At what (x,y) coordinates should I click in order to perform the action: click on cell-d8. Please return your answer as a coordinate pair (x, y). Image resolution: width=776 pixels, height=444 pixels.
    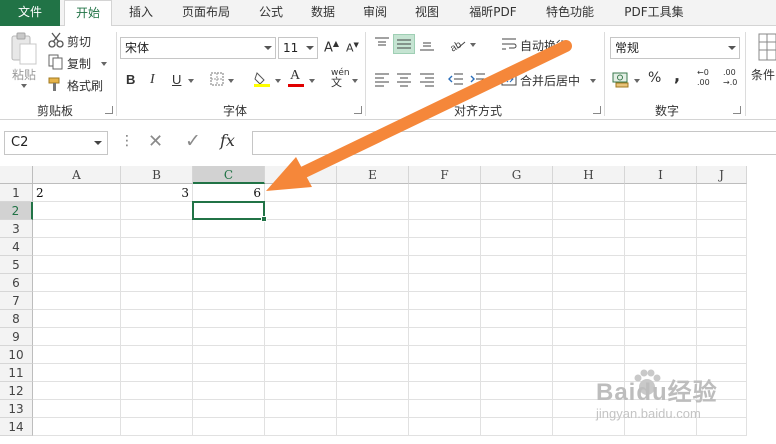
    Looking at the image, I should click on (301, 319).